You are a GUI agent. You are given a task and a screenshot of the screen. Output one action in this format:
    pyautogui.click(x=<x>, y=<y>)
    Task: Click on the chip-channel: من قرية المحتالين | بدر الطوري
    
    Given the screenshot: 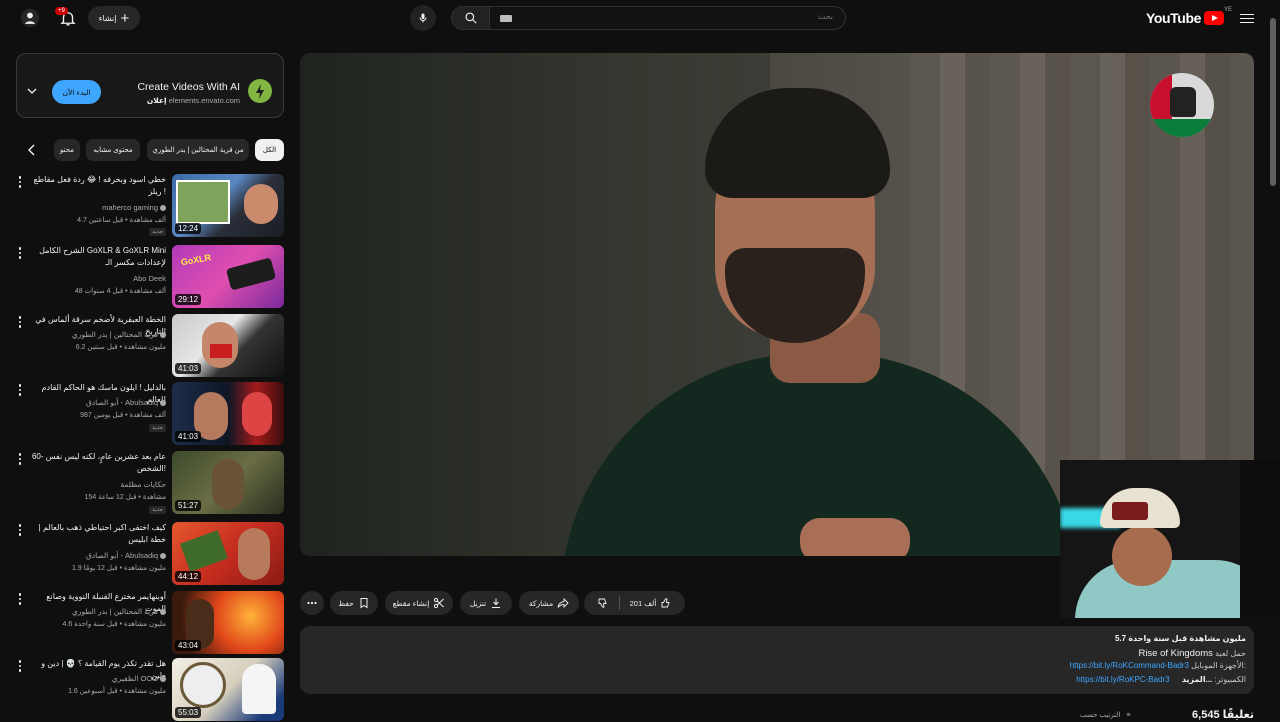 What is the action you would take?
    pyautogui.click(x=198, y=150)
    